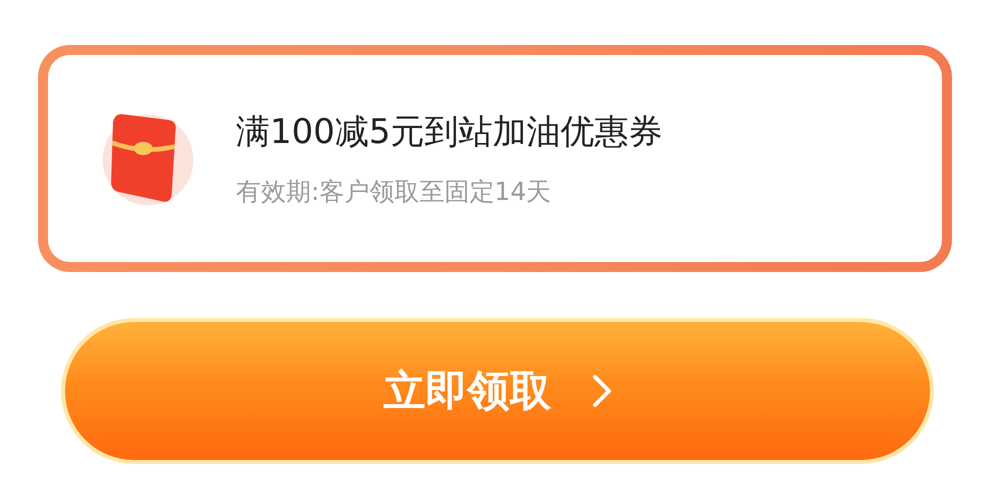  What do you see at coordinates (602, 391) in the screenshot?
I see `chevron-right-icon` at bounding box center [602, 391].